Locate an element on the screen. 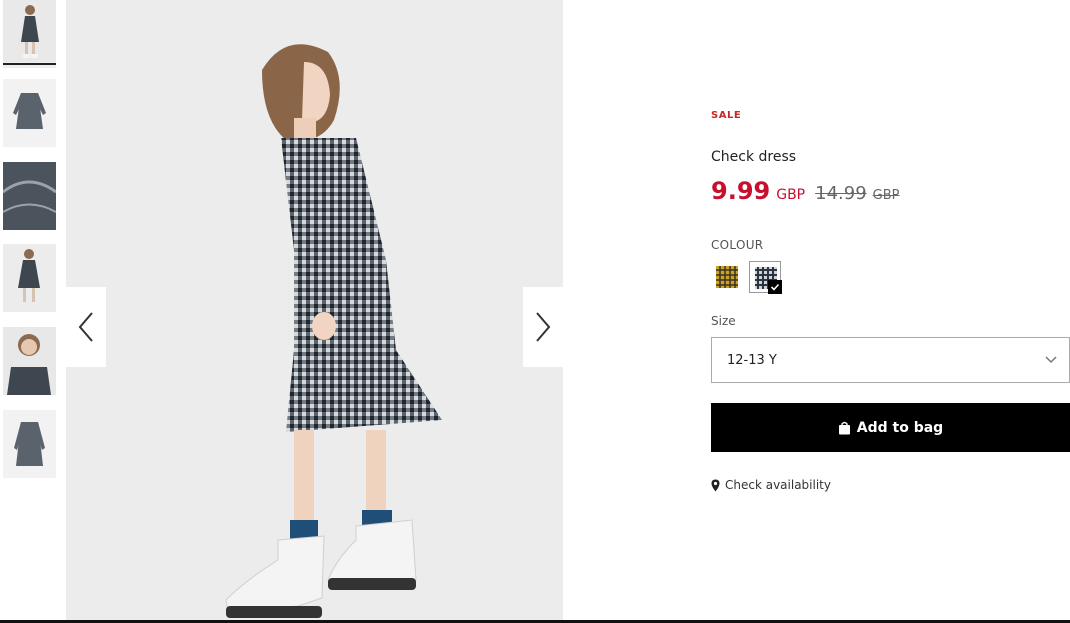 The image size is (1070, 623). thumbnail-gallery is located at coordinates (30, 311).